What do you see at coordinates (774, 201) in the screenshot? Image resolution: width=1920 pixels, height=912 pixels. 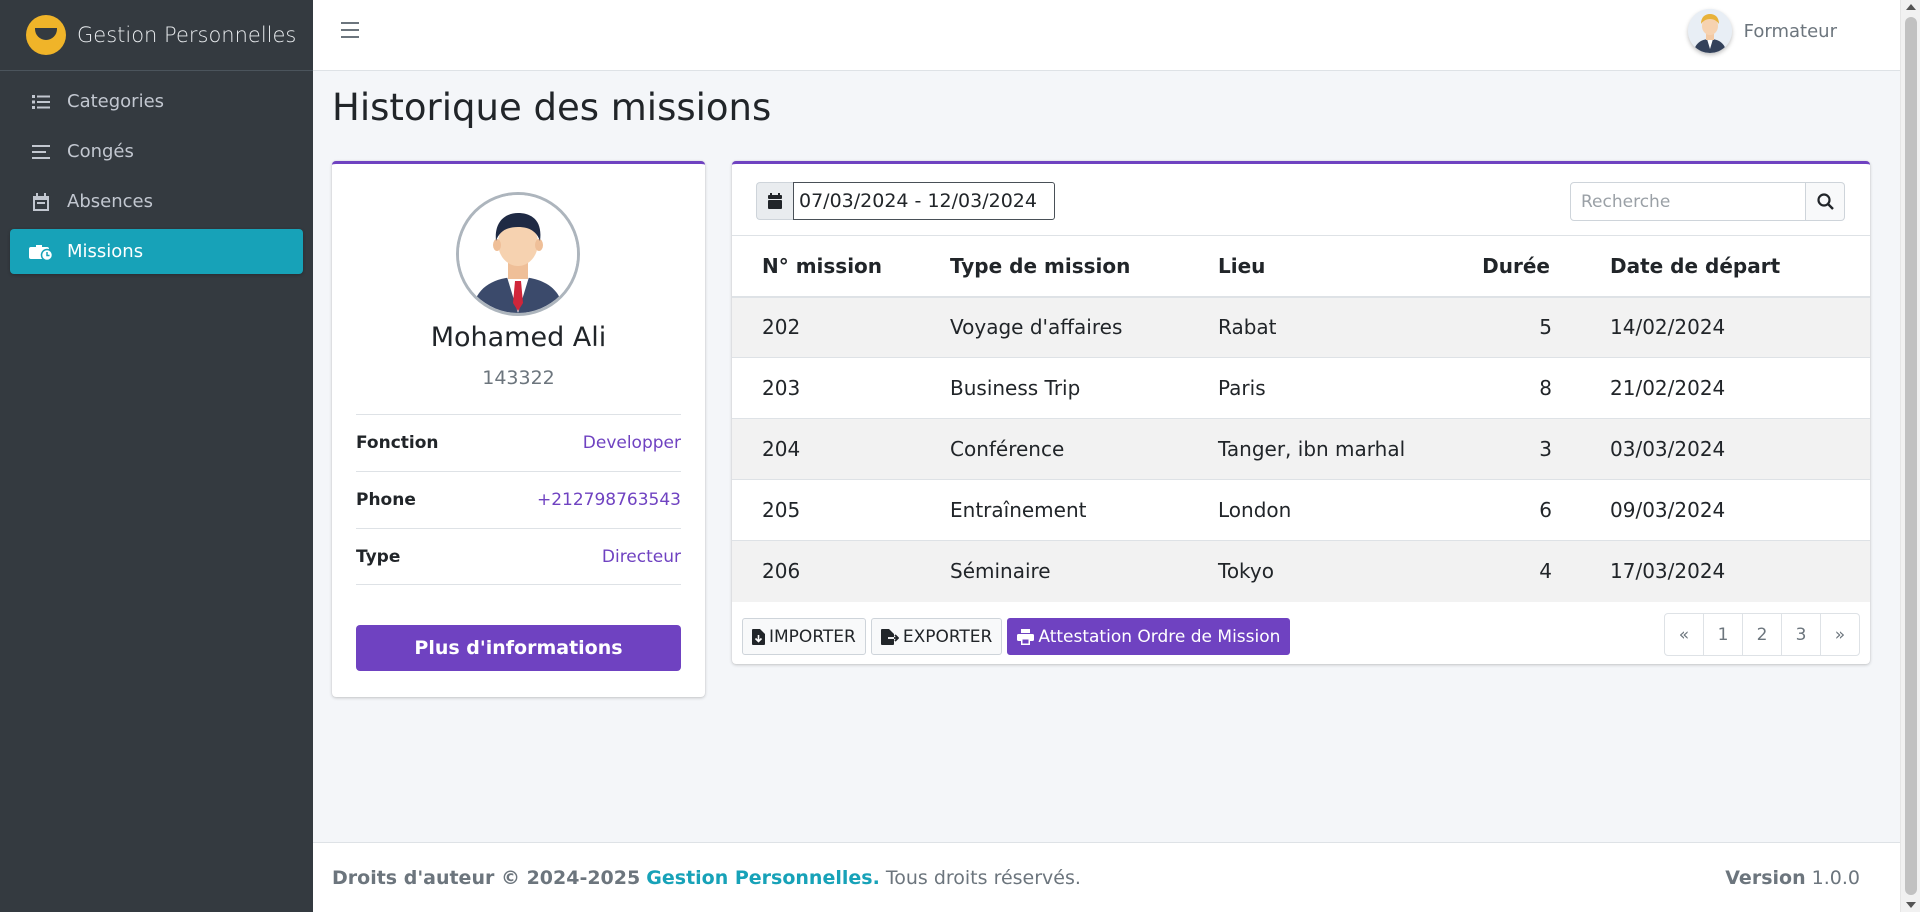 I see `calendar-icon` at bounding box center [774, 201].